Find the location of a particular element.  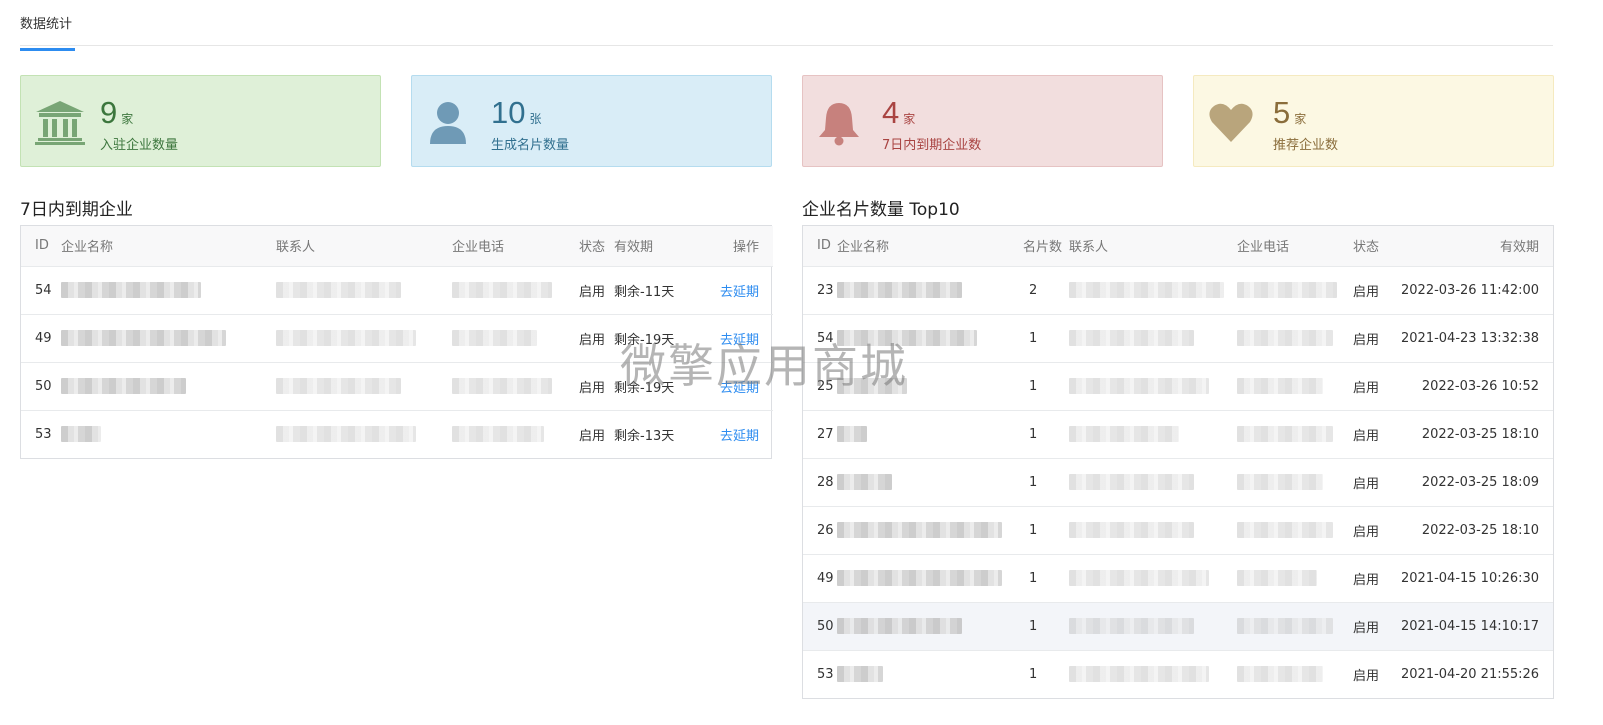

card-label: 入驻企业数量 is located at coordinates (139, 145).